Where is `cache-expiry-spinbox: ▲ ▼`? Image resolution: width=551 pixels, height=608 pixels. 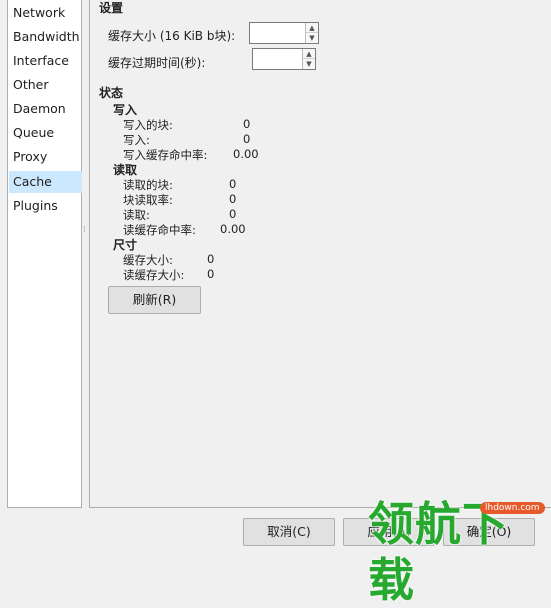
cache-expiry-spinbox: ▲ ▼ is located at coordinates (284, 59).